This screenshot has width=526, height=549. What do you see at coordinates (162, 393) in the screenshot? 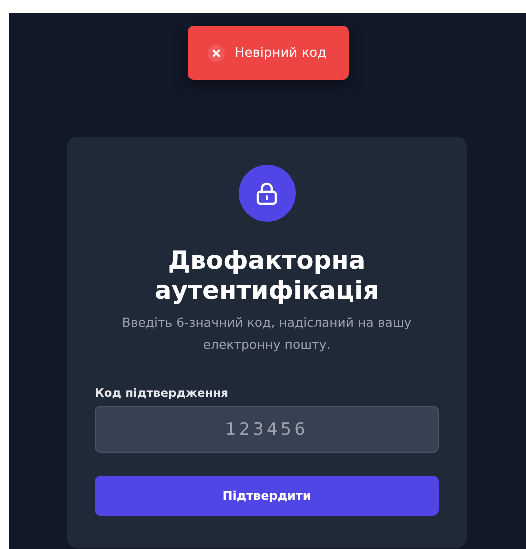
I see `field-label: Код підтвердження` at bounding box center [162, 393].